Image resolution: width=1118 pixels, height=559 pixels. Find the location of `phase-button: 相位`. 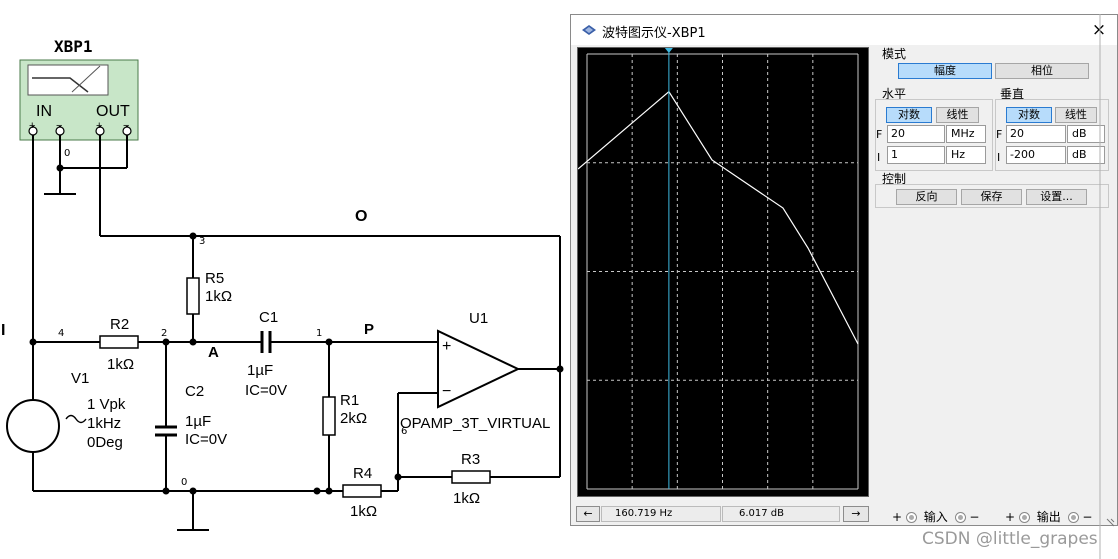

phase-button: 相位 is located at coordinates (1042, 71).